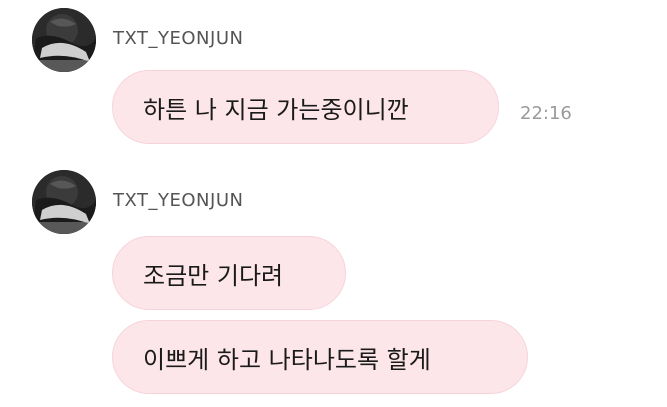 This screenshot has height=407, width=667. I want to click on message-timestamp: 22:16, so click(546, 113).